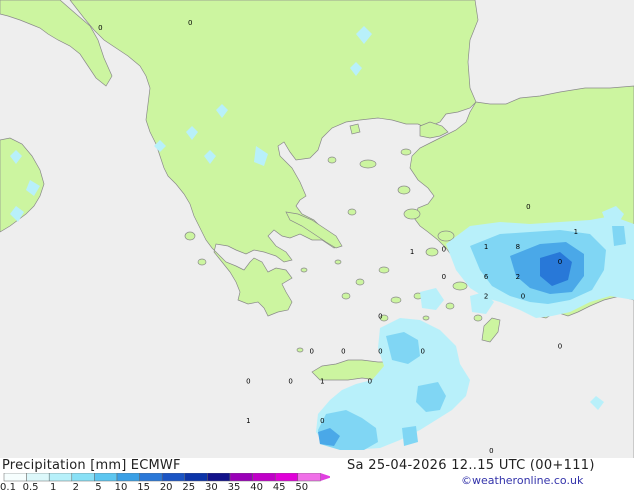 The width and height of the screenshot is (634, 493). I want to click on legend-label: 50, so click(302, 487).